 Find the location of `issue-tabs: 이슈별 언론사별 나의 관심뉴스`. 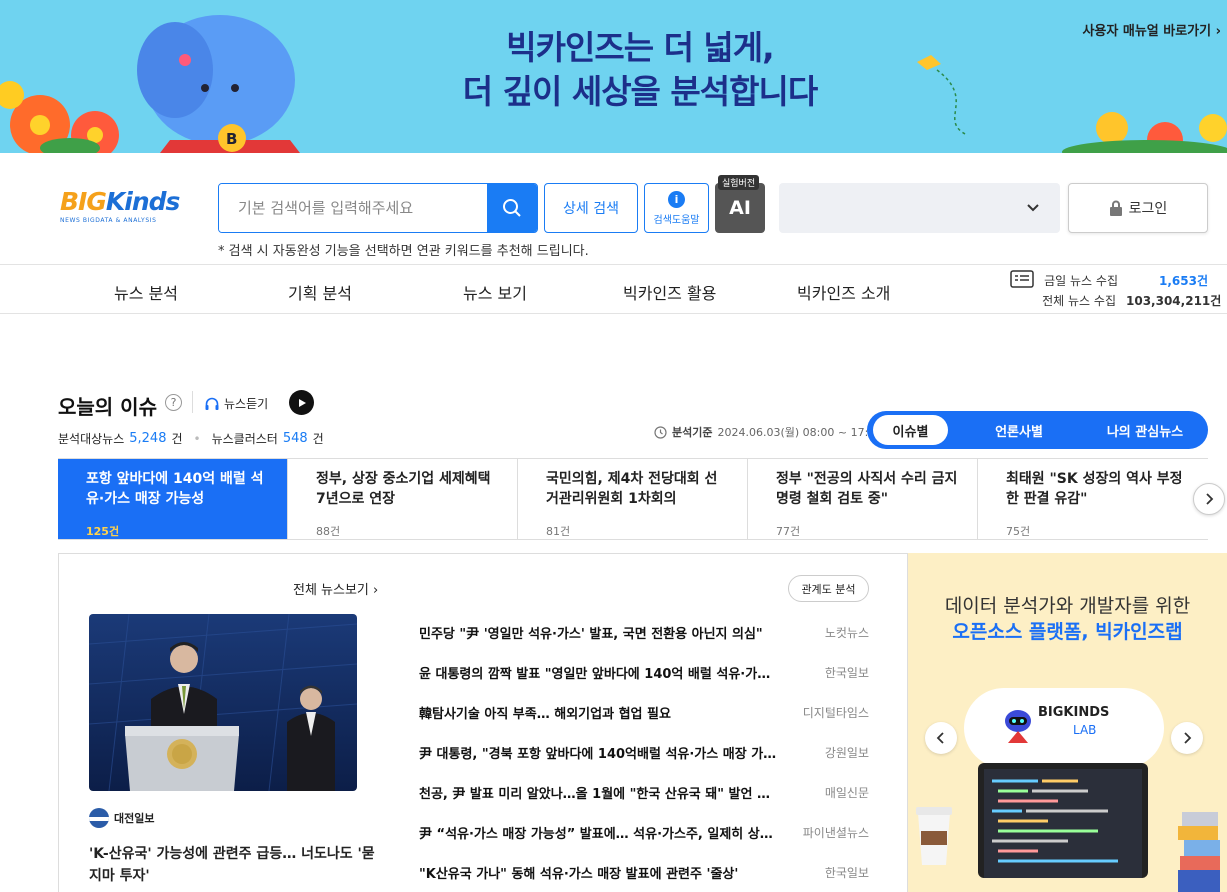

issue-tabs: 이슈별 언론사별 나의 관심뉴스 is located at coordinates (1037, 430).